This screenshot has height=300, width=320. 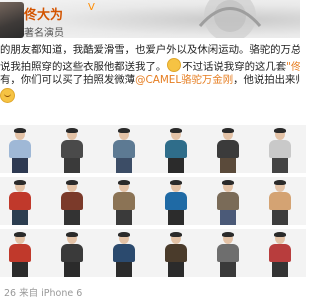 What do you see at coordinates (43, 13) in the screenshot?
I see `username: 佟大为` at bounding box center [43, 13].